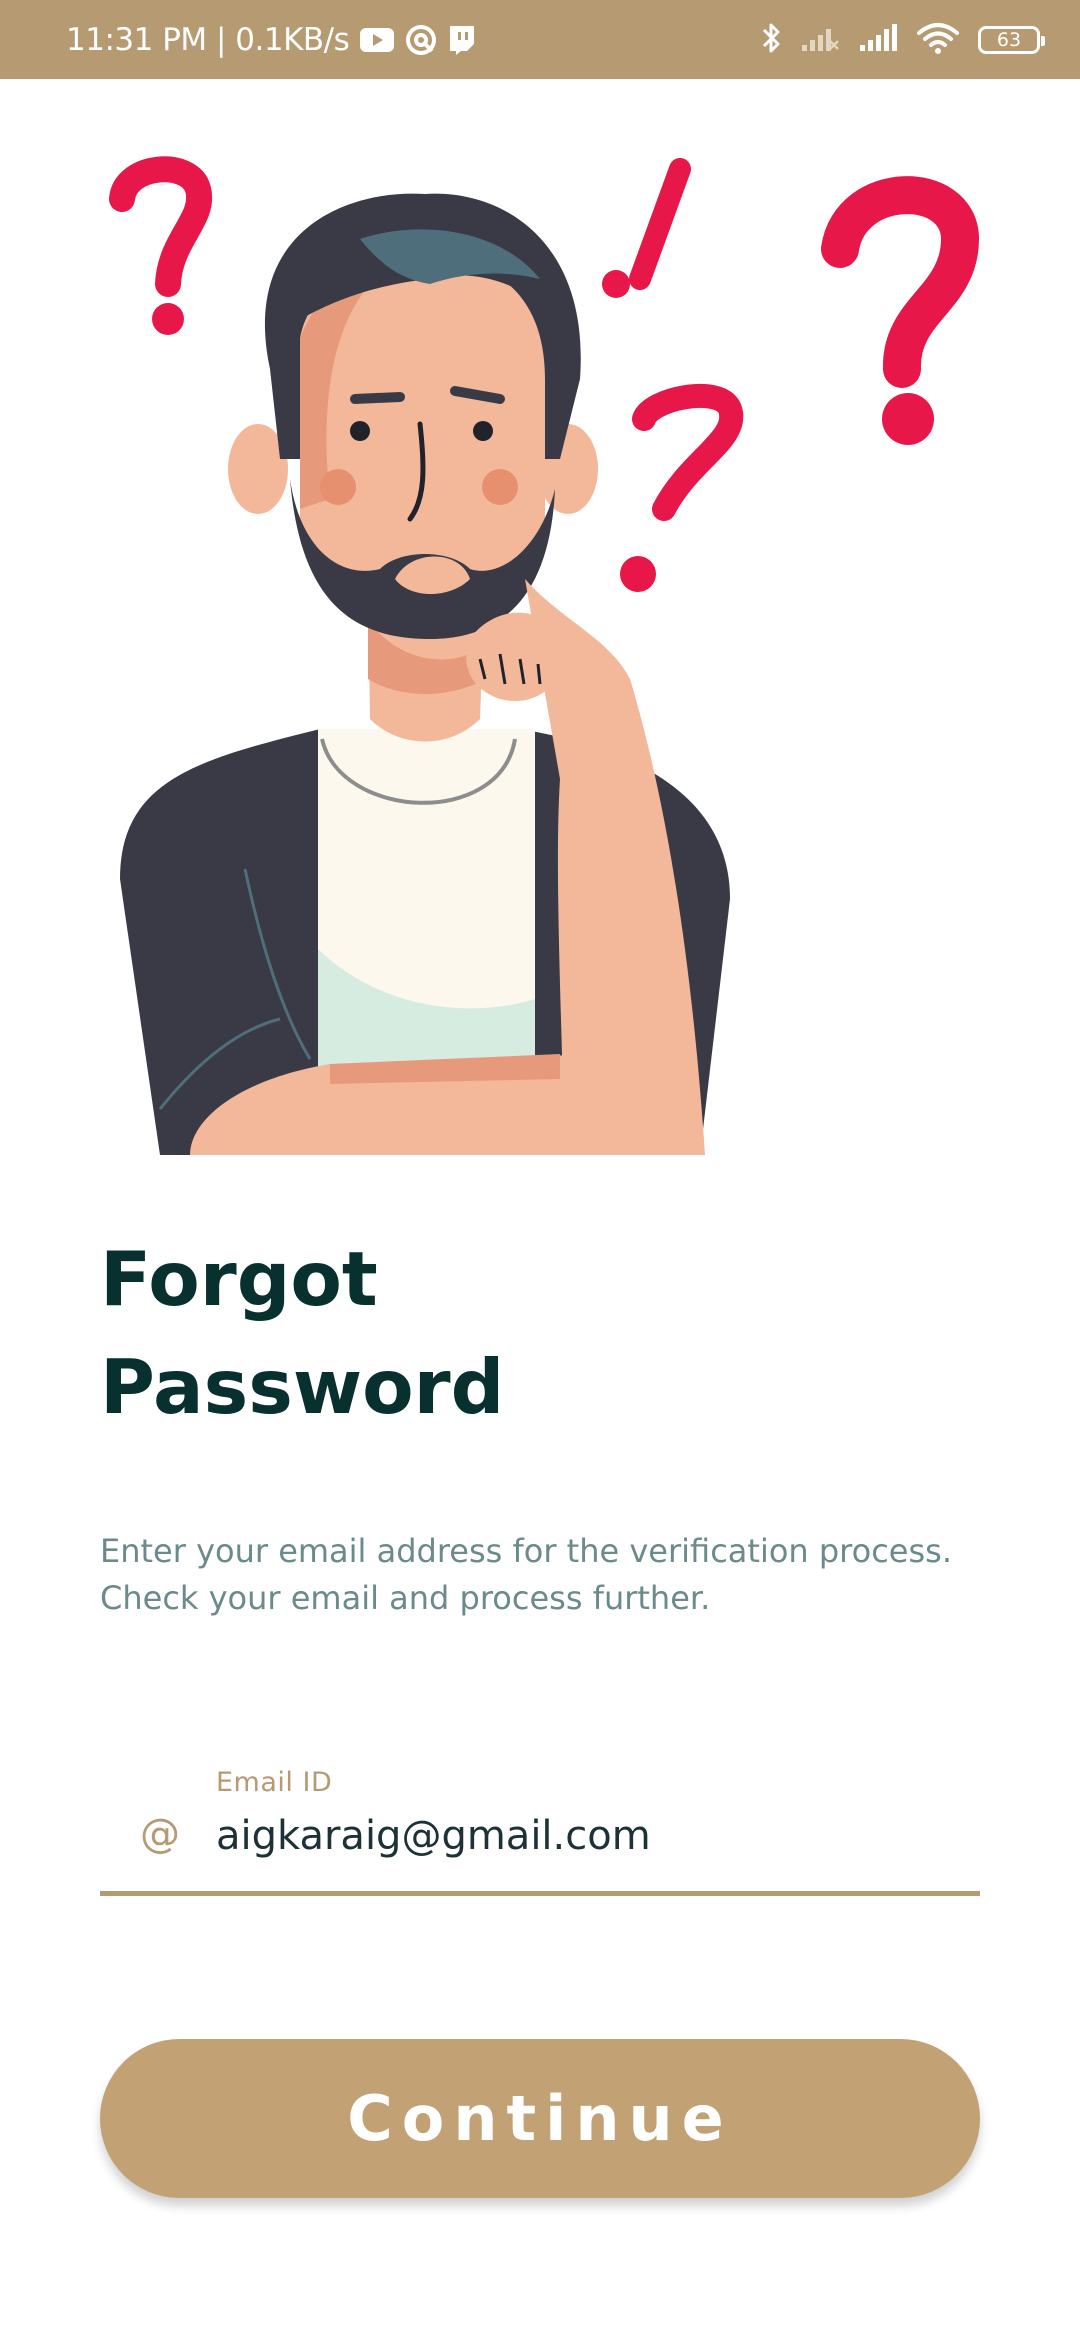 The width and height of the screenshot is (1080, 2340). What do you see at coordinates (902, 39) in the screenshot?
I see `status-right: 63` at bounding box center [902, 39].